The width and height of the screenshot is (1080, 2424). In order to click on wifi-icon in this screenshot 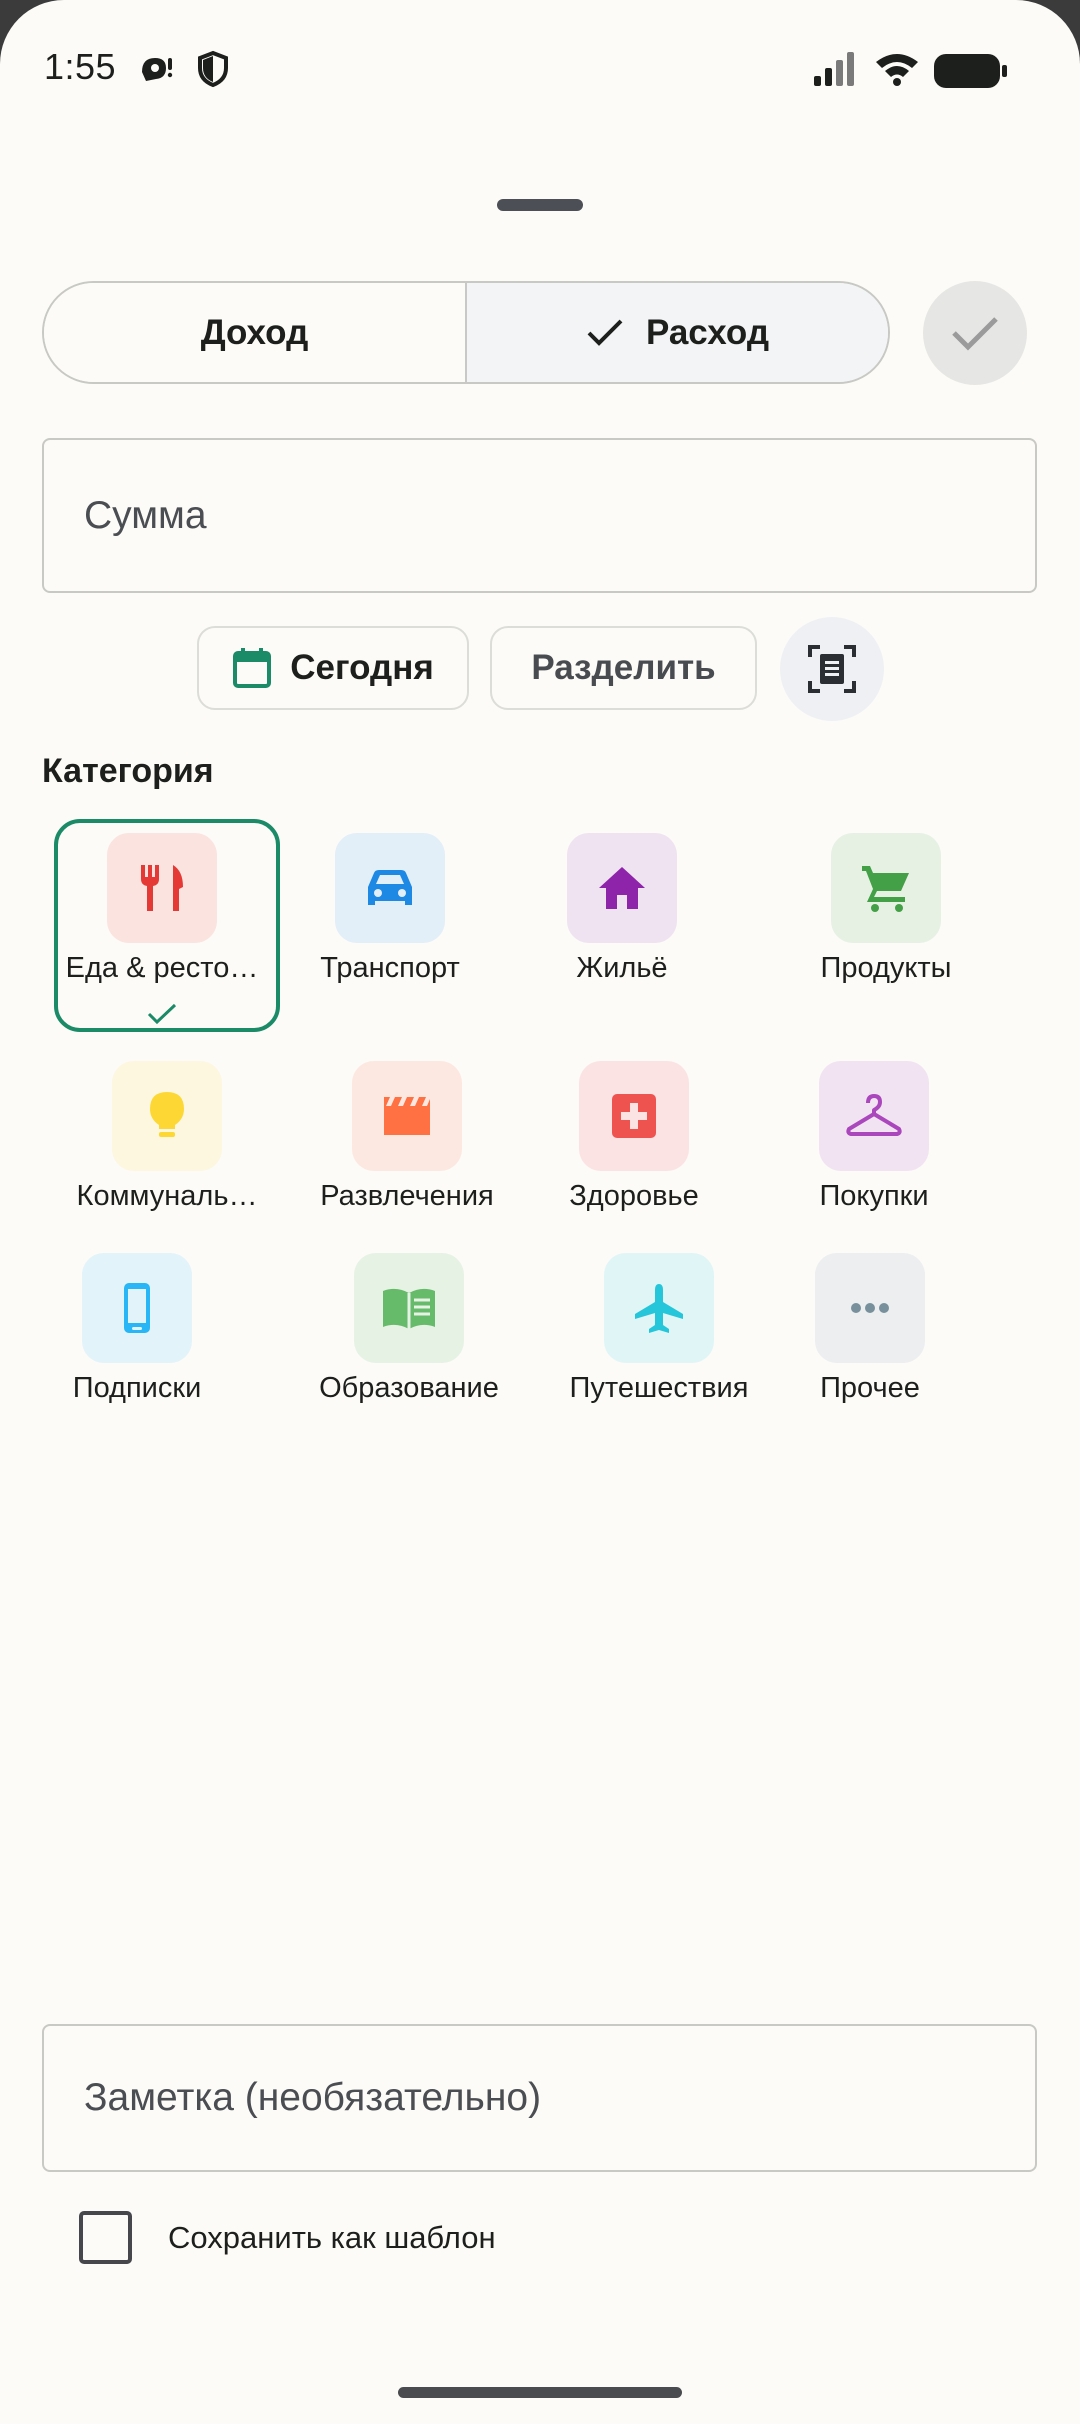, I will do `click(897, 70)`.